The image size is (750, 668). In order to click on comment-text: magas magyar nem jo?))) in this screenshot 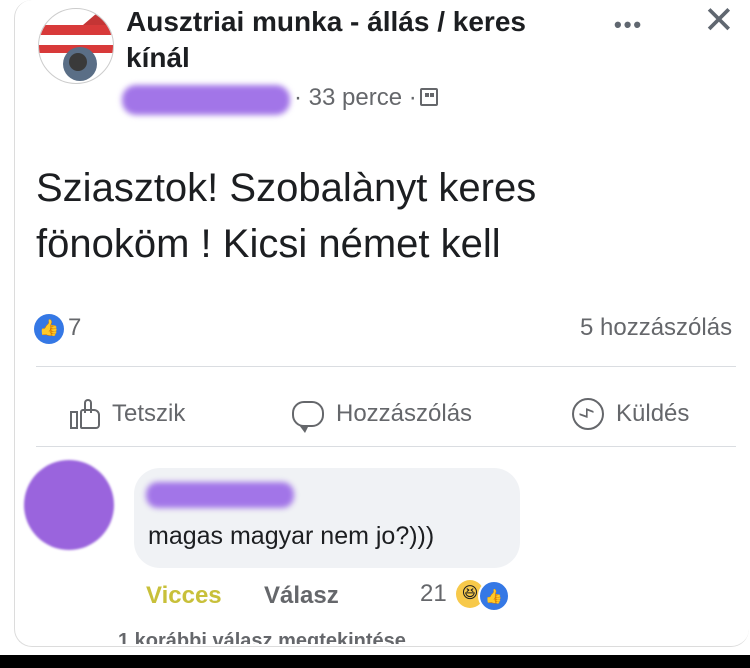, I will do `click(291, 536)`.